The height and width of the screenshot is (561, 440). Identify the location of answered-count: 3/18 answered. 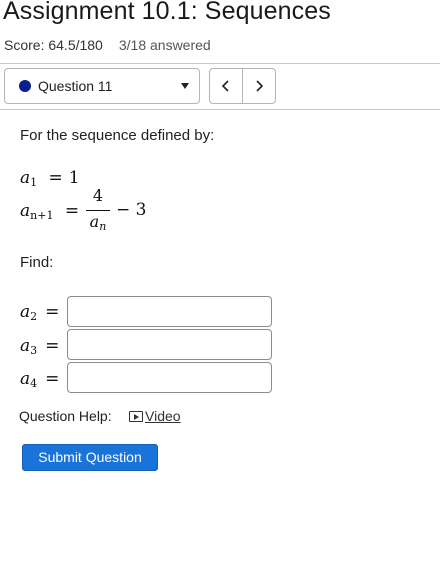
(164, 45).